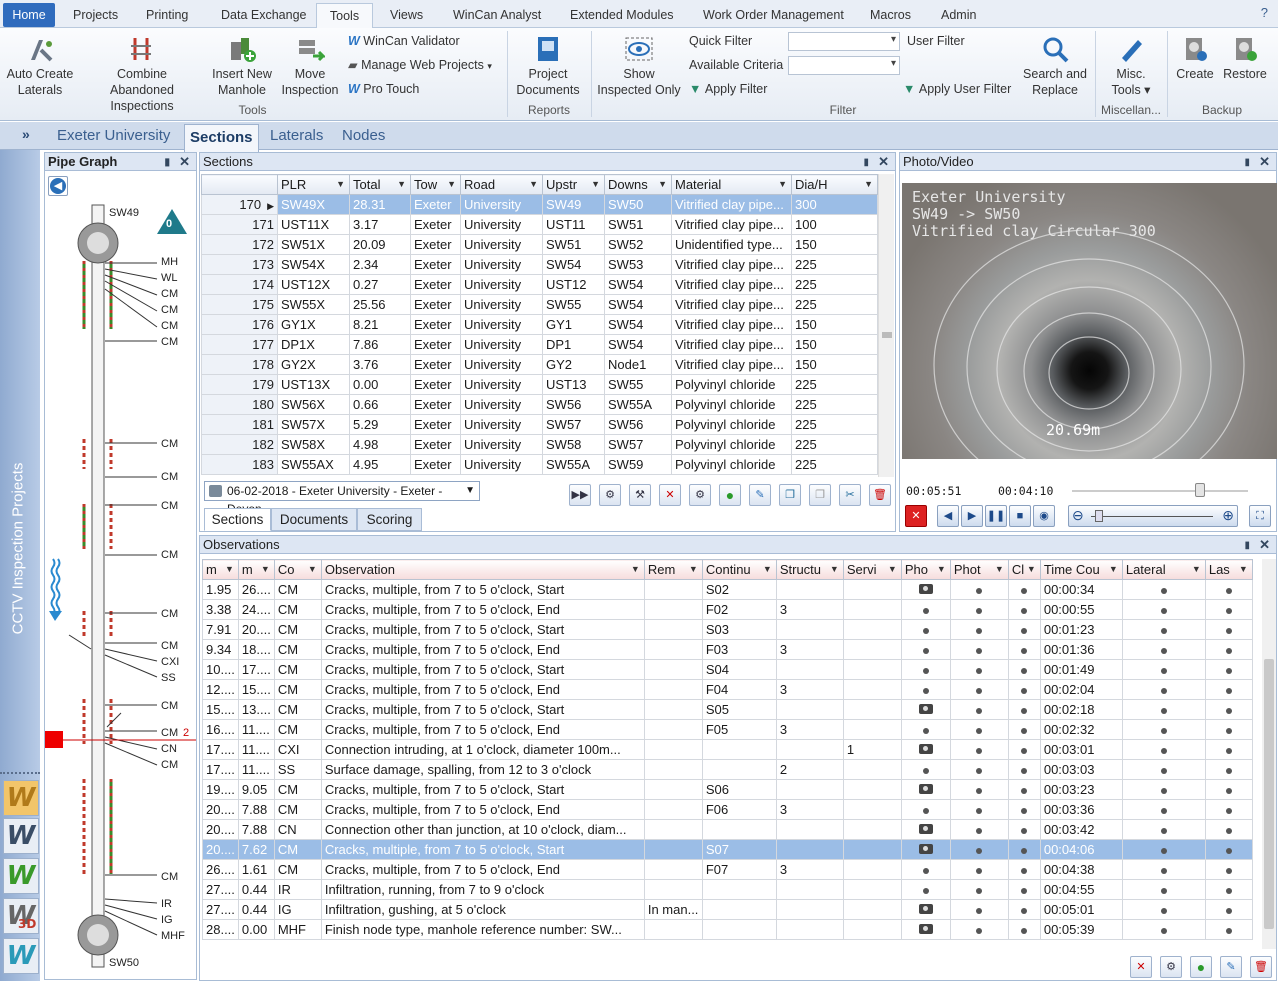 The image size is (1278, 981). Describe the element at coordinates (880, 495) in the screenshot. I see `delete-section-button: 🗑` at that location.